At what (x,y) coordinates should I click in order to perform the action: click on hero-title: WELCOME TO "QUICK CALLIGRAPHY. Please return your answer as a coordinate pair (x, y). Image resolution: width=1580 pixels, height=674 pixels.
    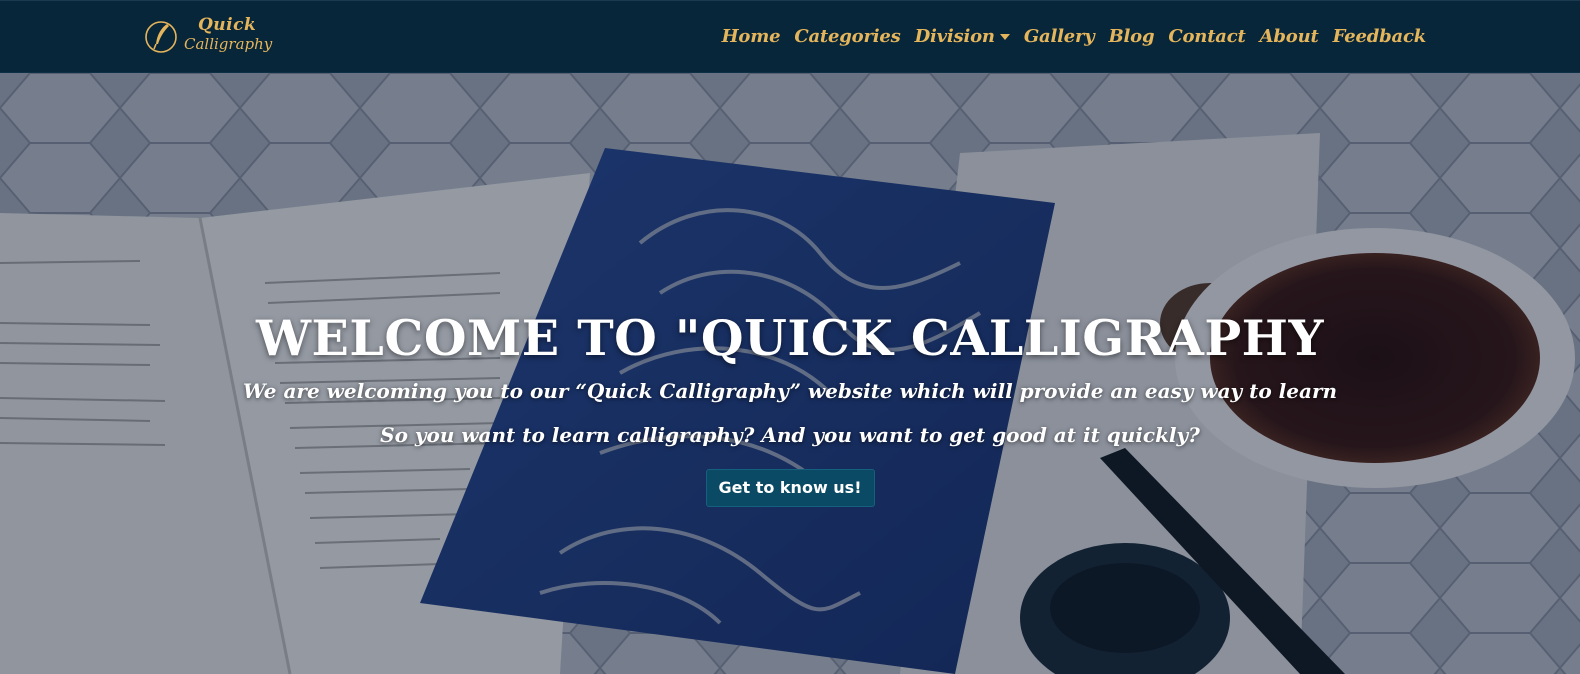
    Looking at the image, I should click on (790, 338).